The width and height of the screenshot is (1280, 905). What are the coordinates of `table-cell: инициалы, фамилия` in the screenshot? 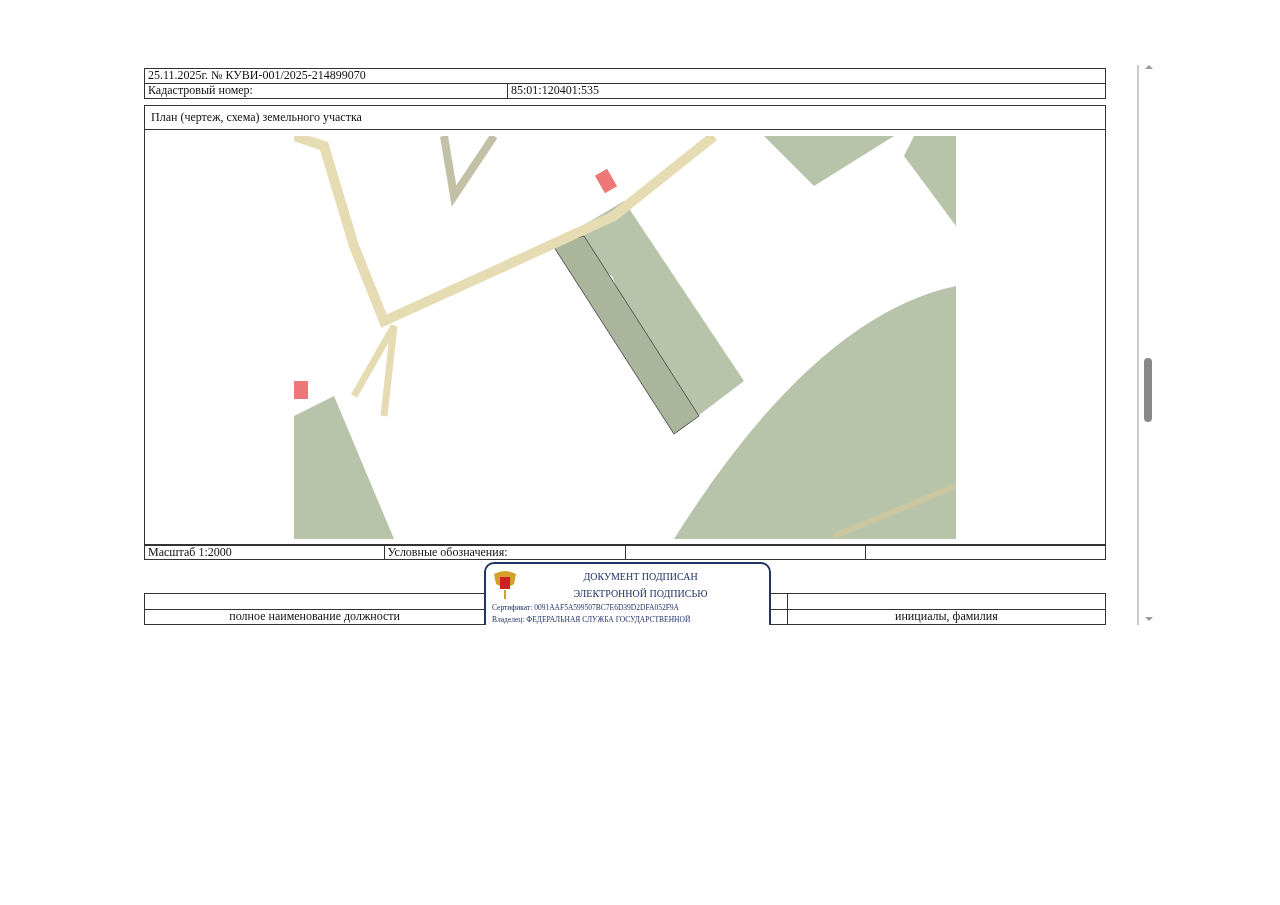 It's located at (945, 617).